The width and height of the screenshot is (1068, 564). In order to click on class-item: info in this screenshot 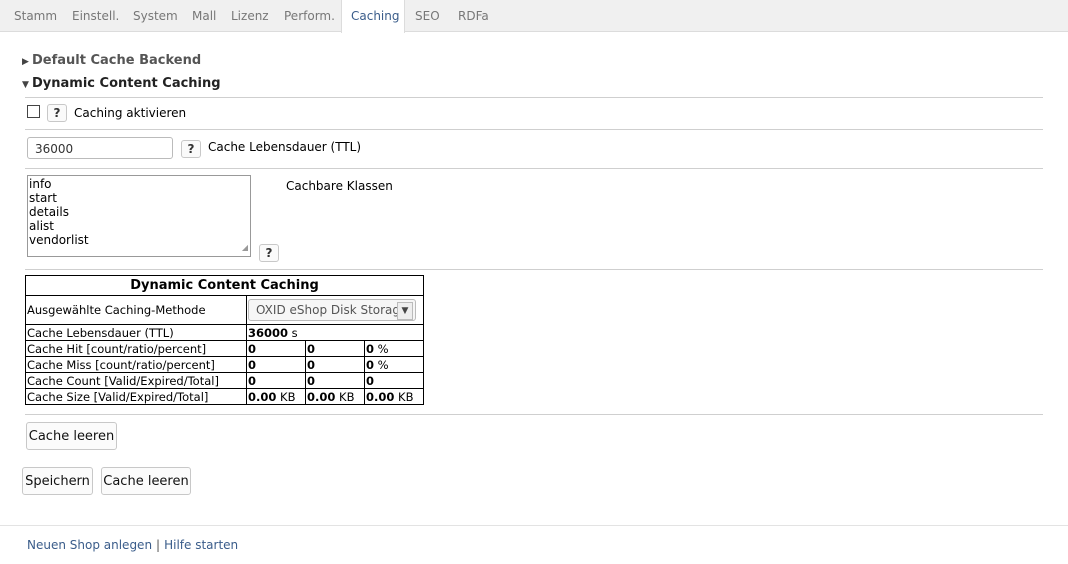, I will do `click(40, 184)`.